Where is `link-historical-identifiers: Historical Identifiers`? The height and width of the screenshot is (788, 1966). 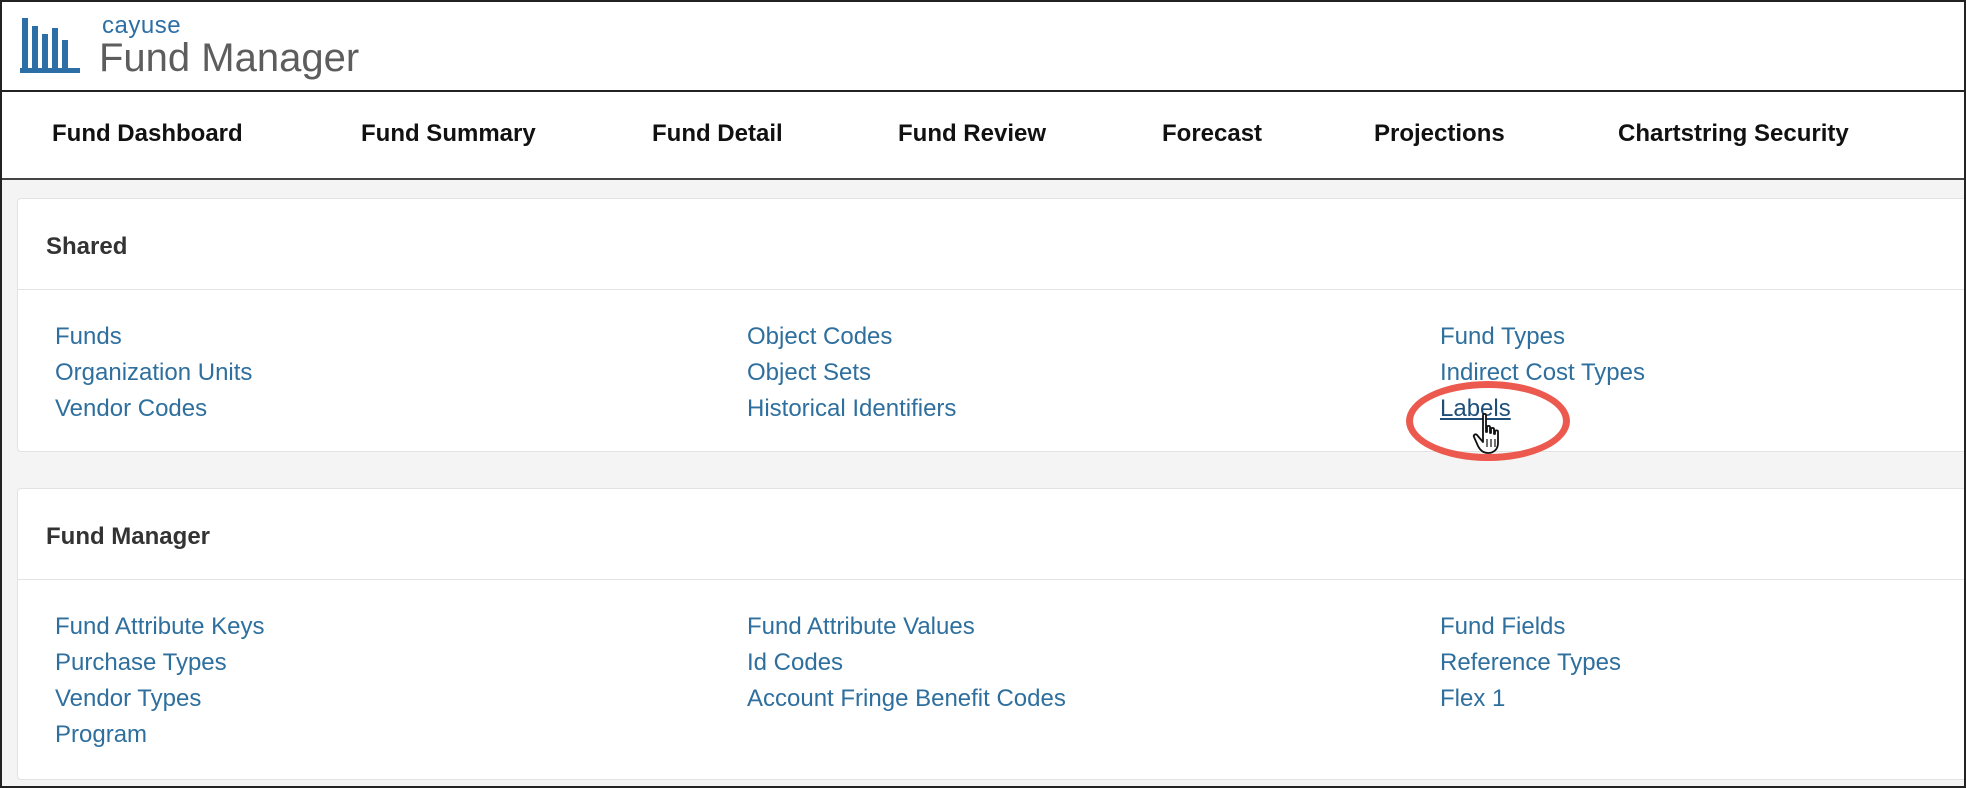 link-historical-identifiers: Historical Identifiers is located at coordinates (851, 409).